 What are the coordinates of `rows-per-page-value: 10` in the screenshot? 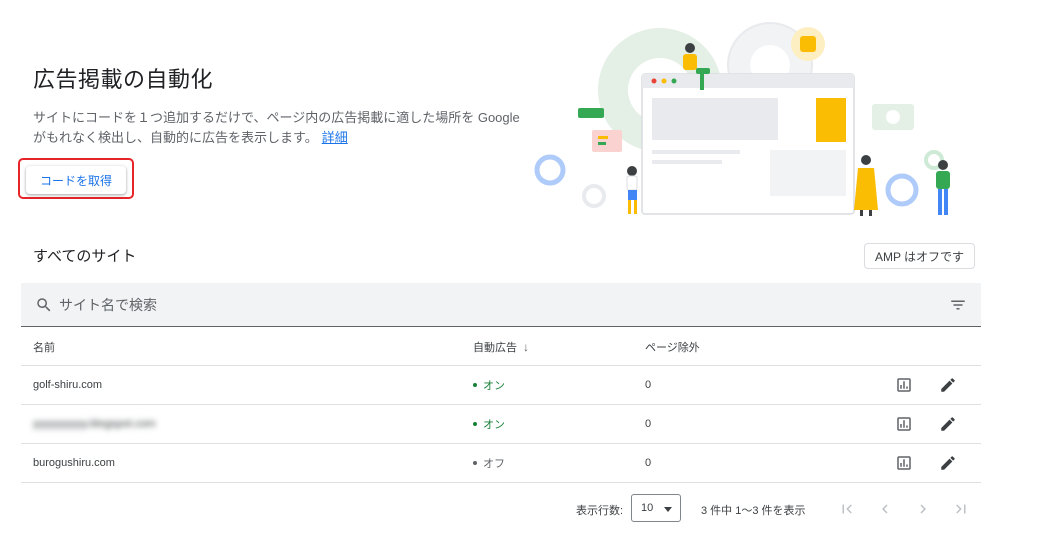 It's located at (647, 508).